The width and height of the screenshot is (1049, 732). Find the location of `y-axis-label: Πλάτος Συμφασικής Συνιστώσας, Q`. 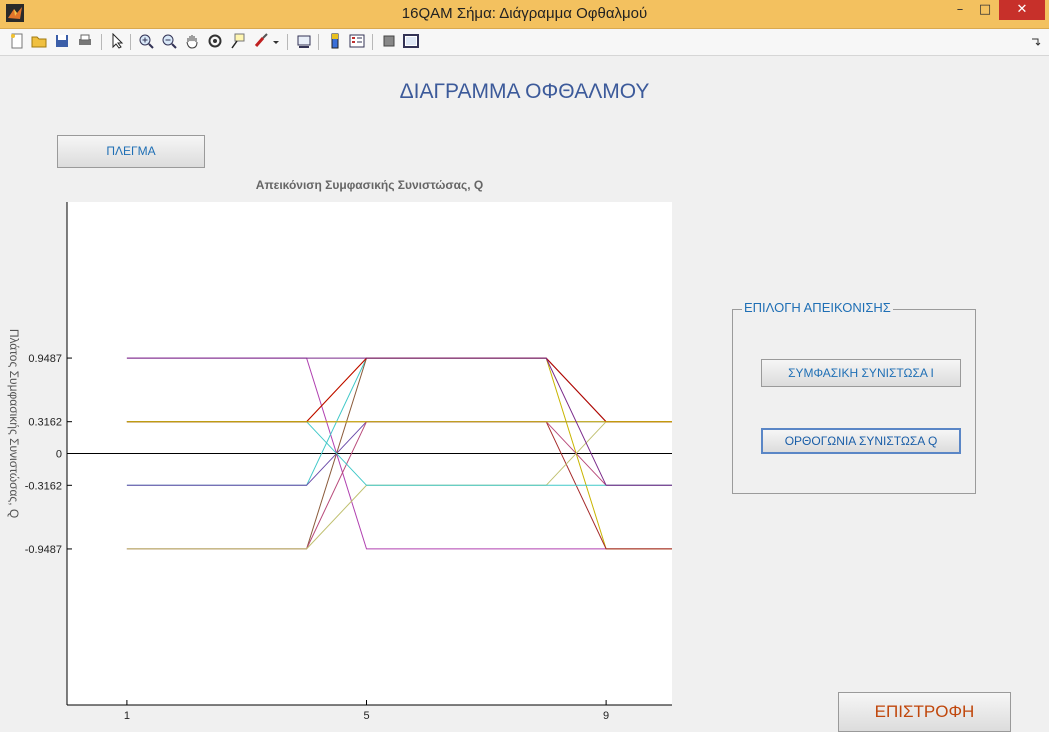

y-axis-label: Πλάτος Συμφασικής Συνιστώσας, Q is located at coordinates (14, 423).